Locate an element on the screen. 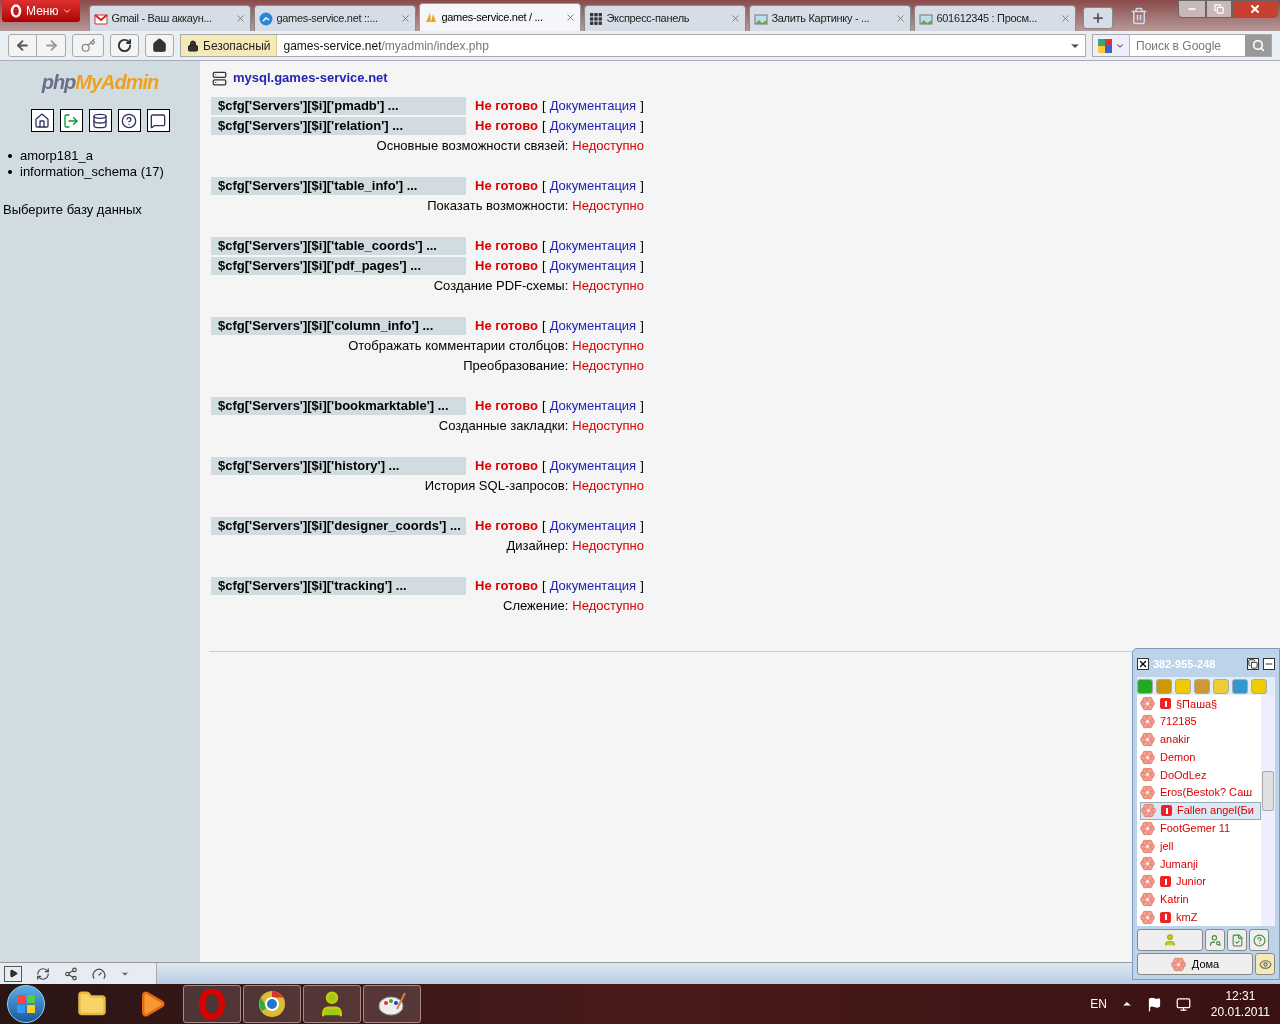  contact-row: Katrin is located at coordinates (1200, 899).